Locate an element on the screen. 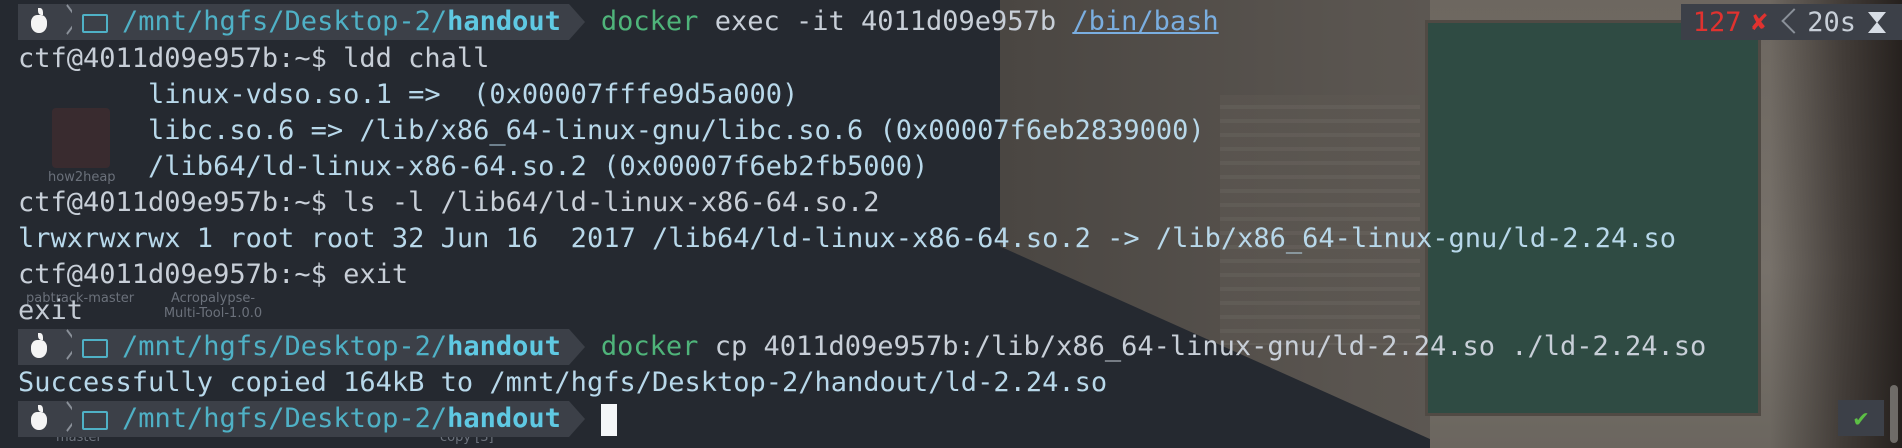  command-path-link: /bin/bash is located at coordinates (1145, 21).